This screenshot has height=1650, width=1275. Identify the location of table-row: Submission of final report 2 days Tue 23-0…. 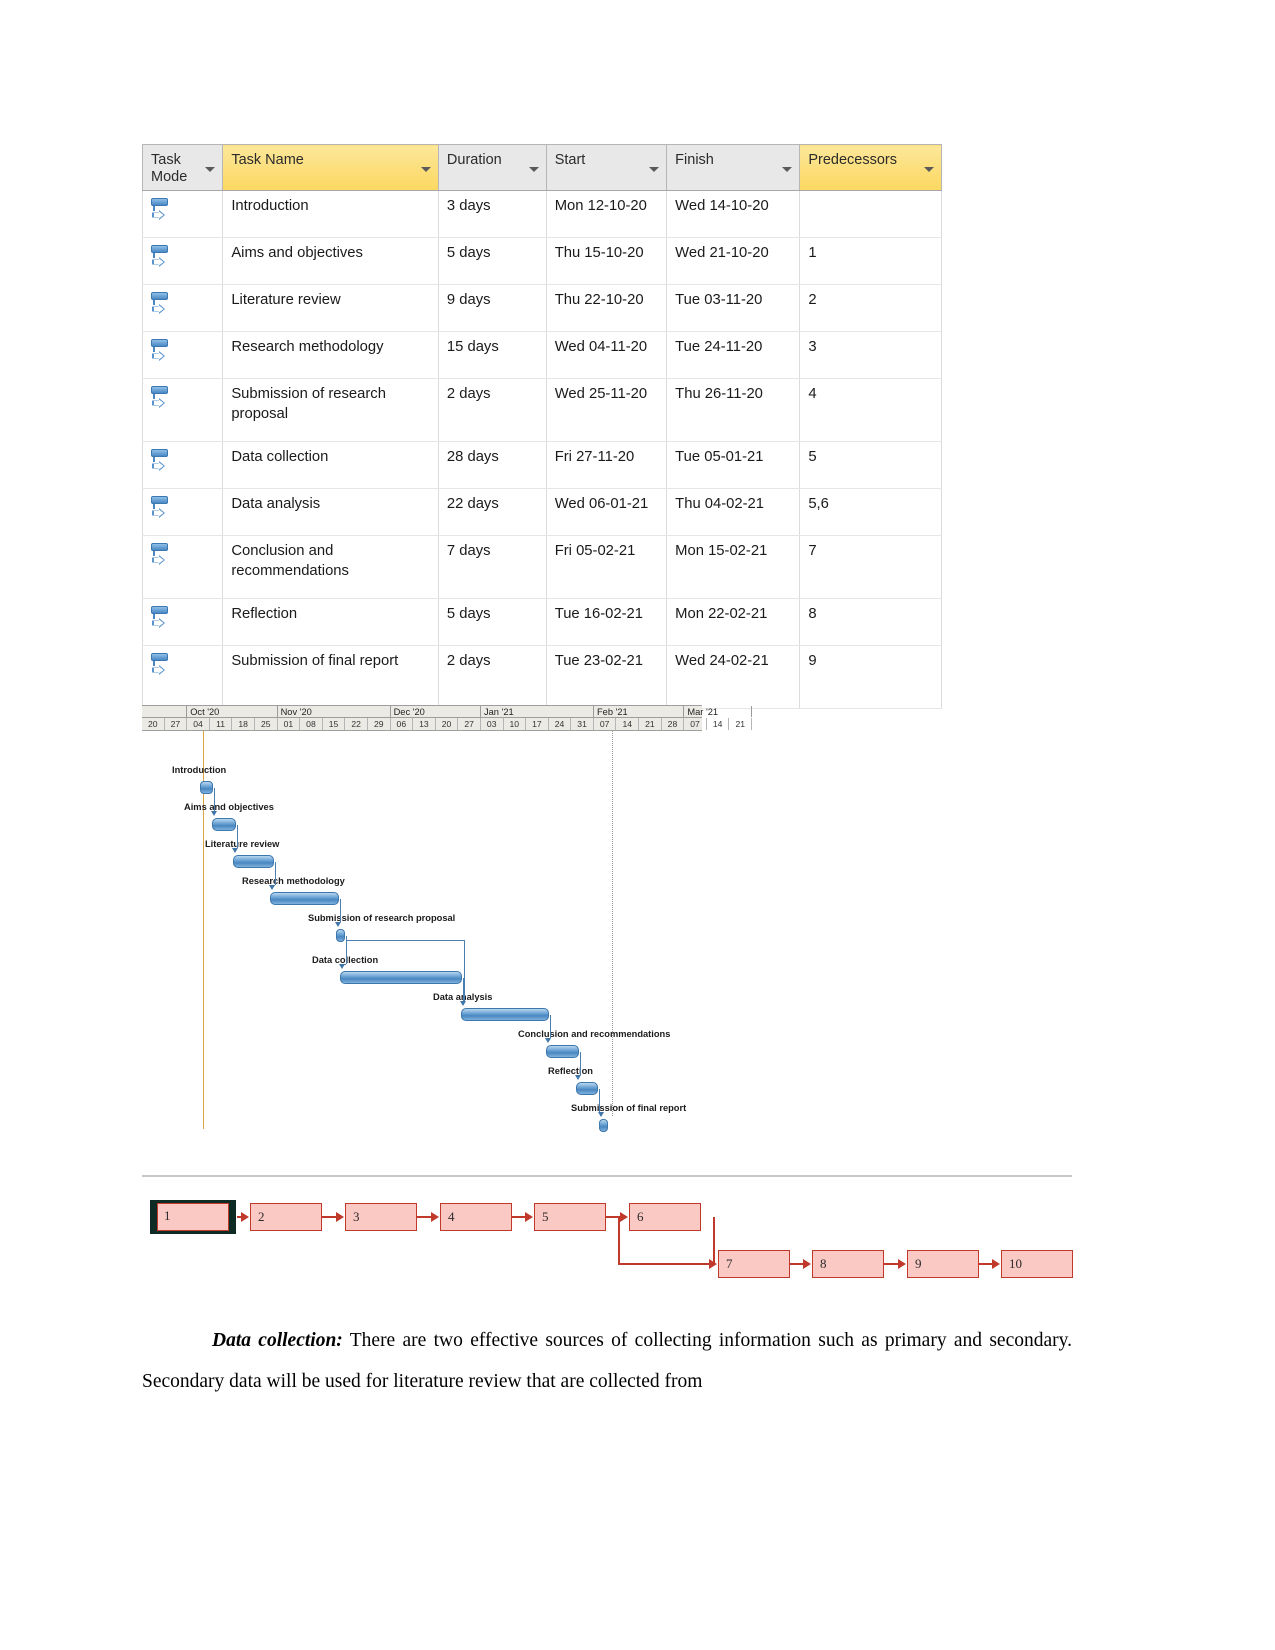
(541, 677).